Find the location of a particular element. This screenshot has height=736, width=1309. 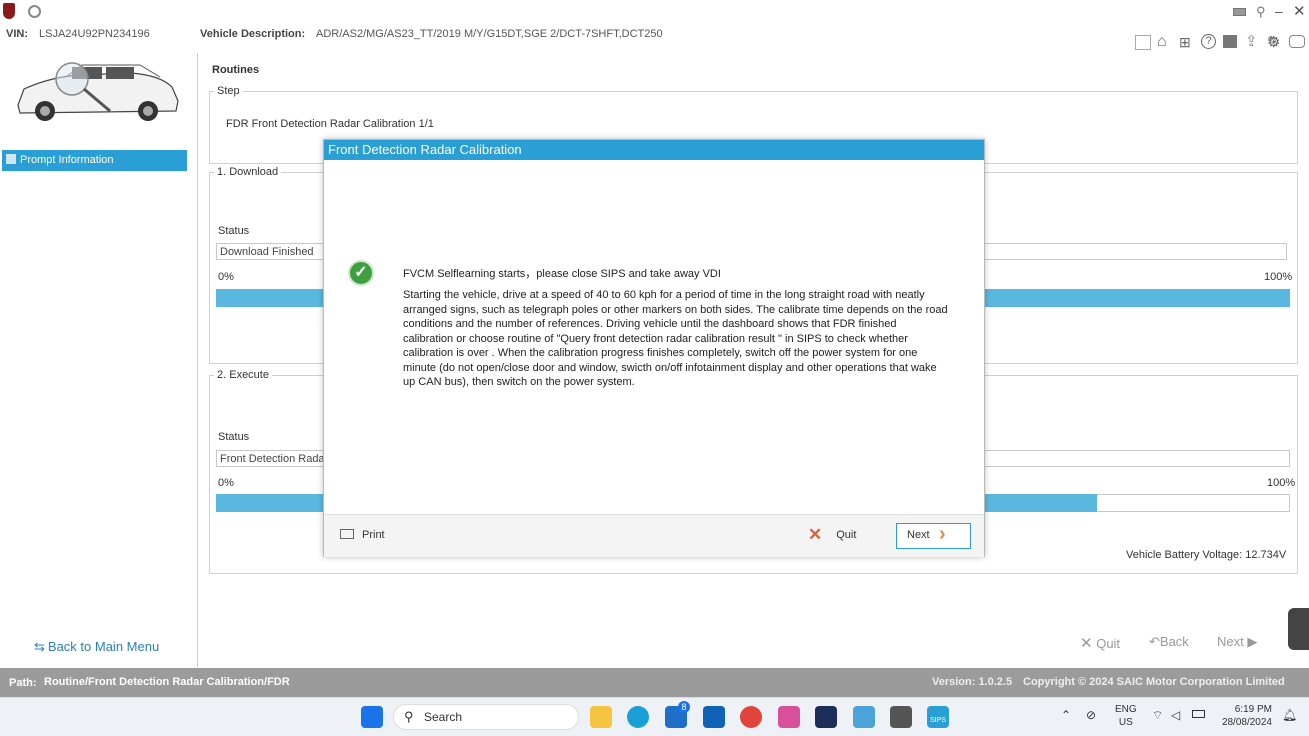

lang-top: ENG is located at coordinates (1126, 709).